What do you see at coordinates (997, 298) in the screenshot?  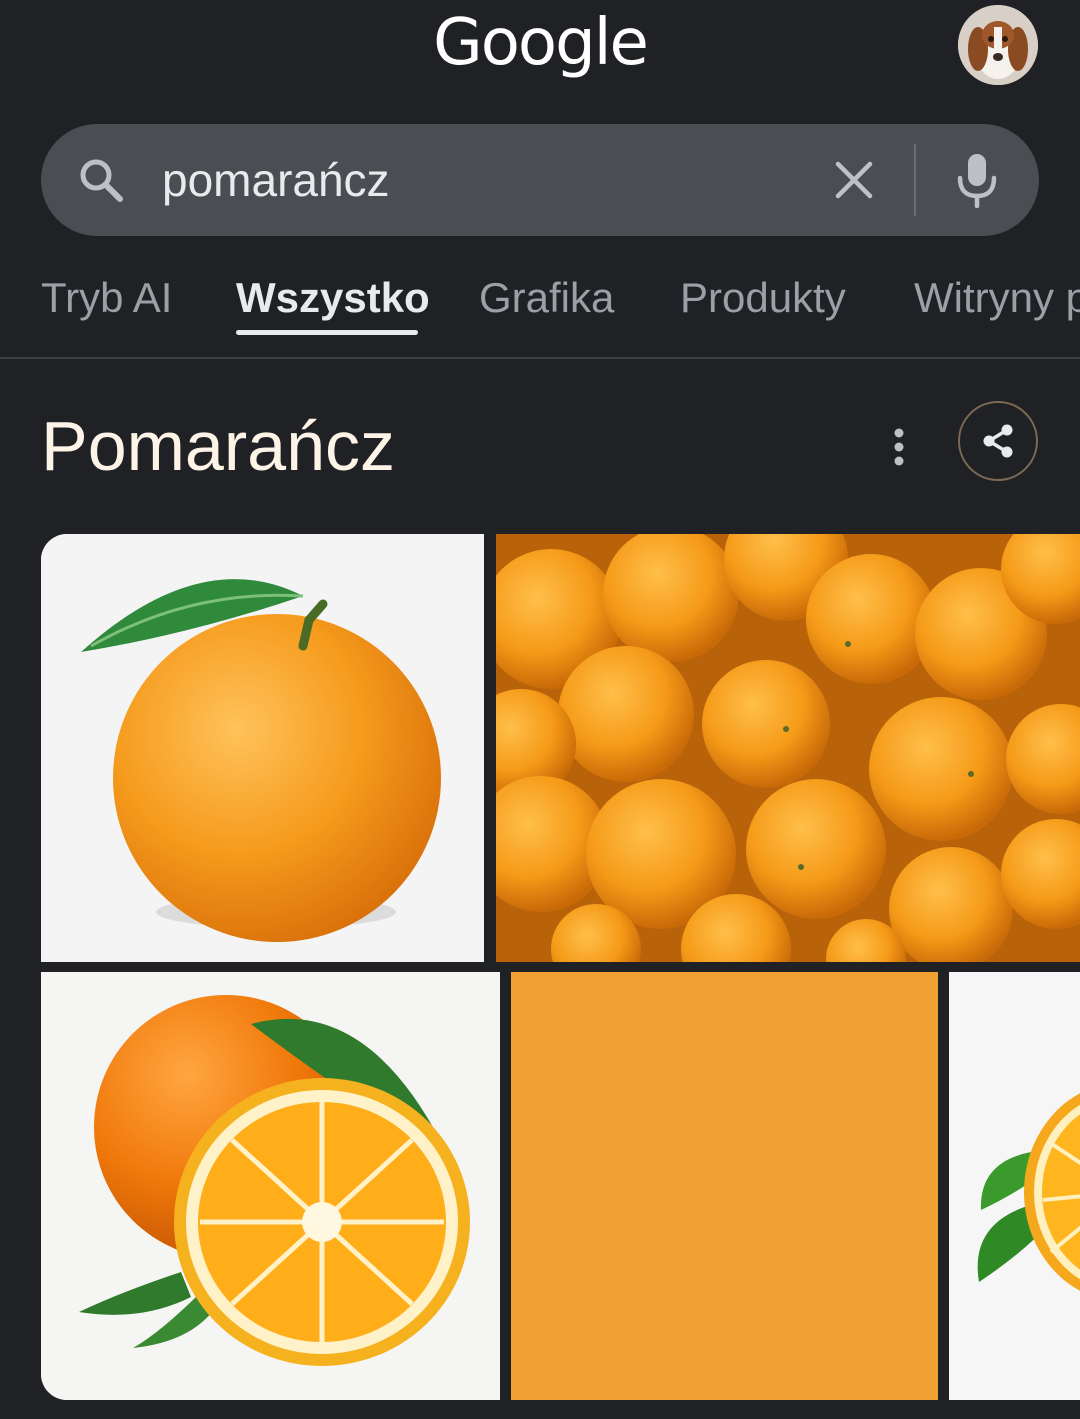 I see `tab-witryny: Witryny p` at bounding box center [997, 298].